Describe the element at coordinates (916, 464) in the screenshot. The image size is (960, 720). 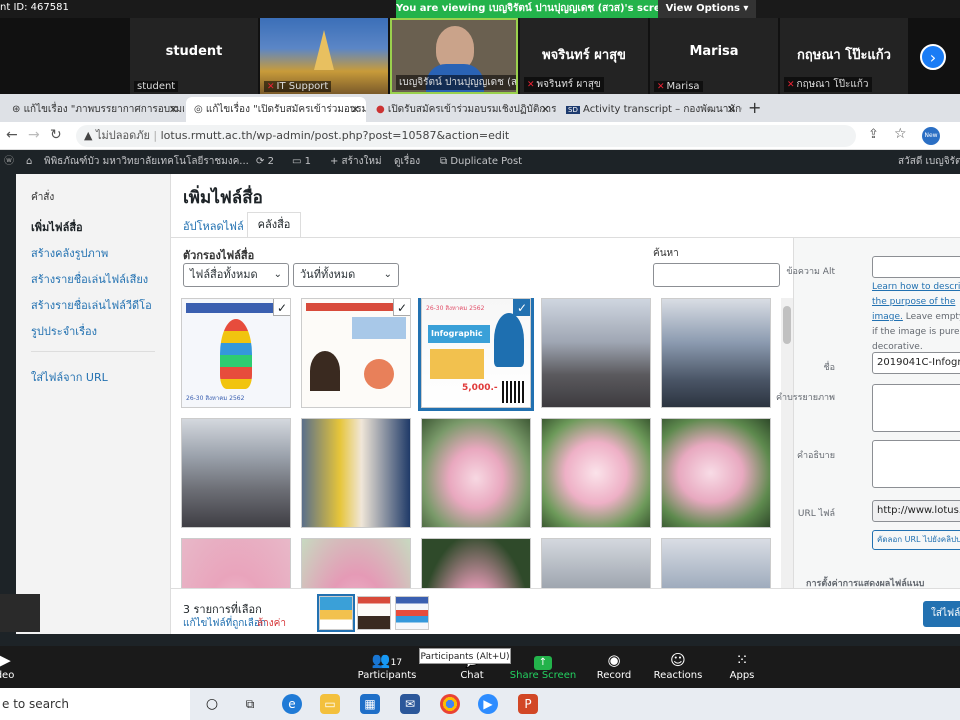
I see `description-textarea` at that location.